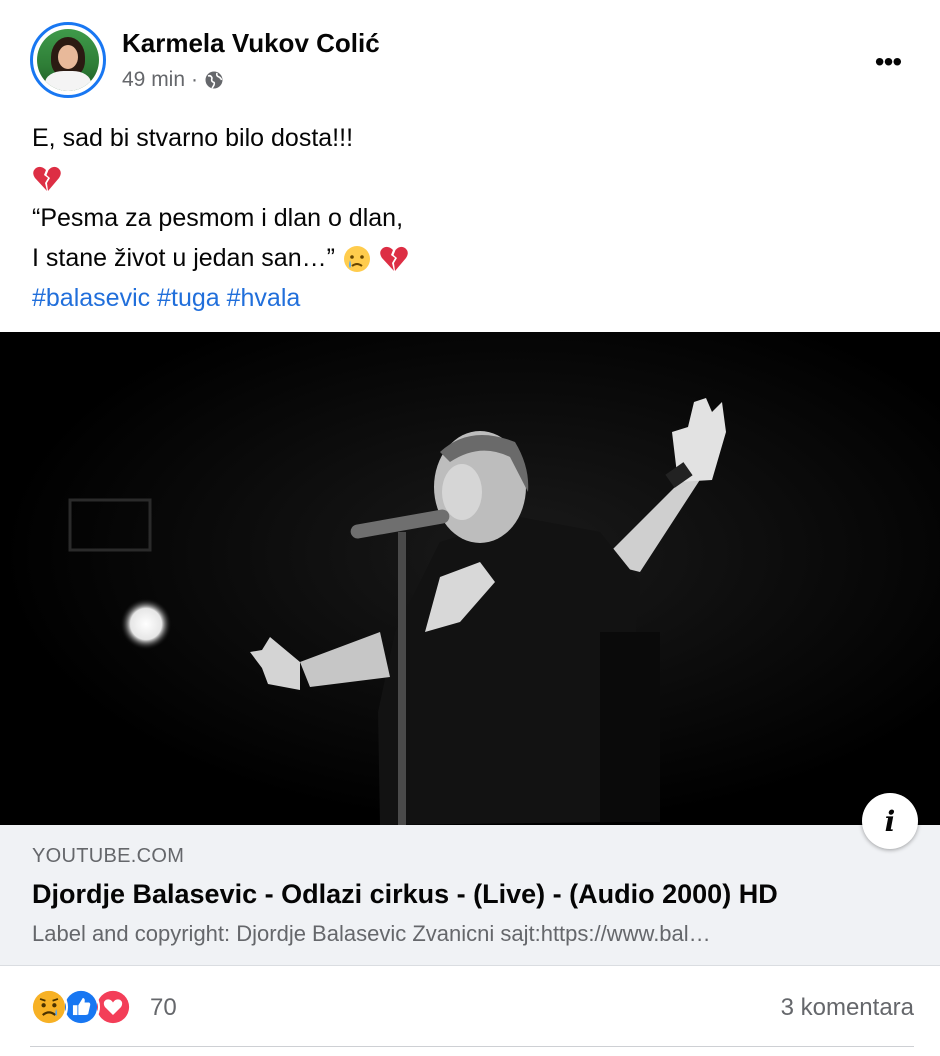 This screenshot has width=940, height=1056. Describe the element at coordinates (462, 298) in the screenshot. I see `hashtag-list: #balasevic #tuga #hvala` at that location.